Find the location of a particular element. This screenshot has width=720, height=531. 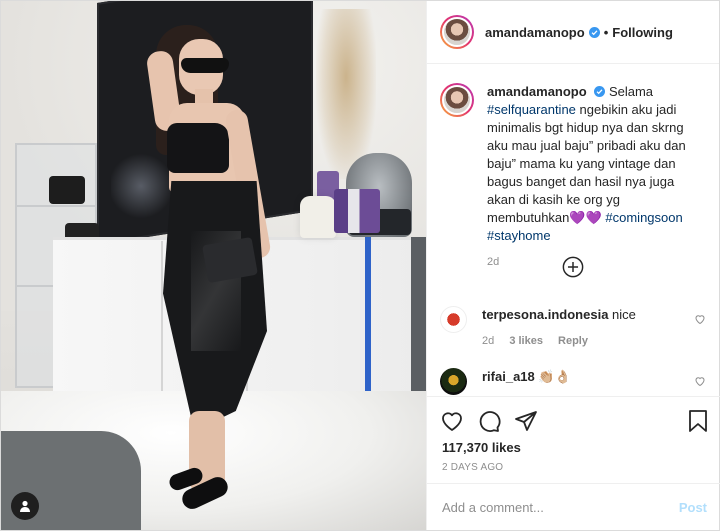

post-actions: 117,370 likes 2 DAYS AGO Post is located at coordinates (573, 462).